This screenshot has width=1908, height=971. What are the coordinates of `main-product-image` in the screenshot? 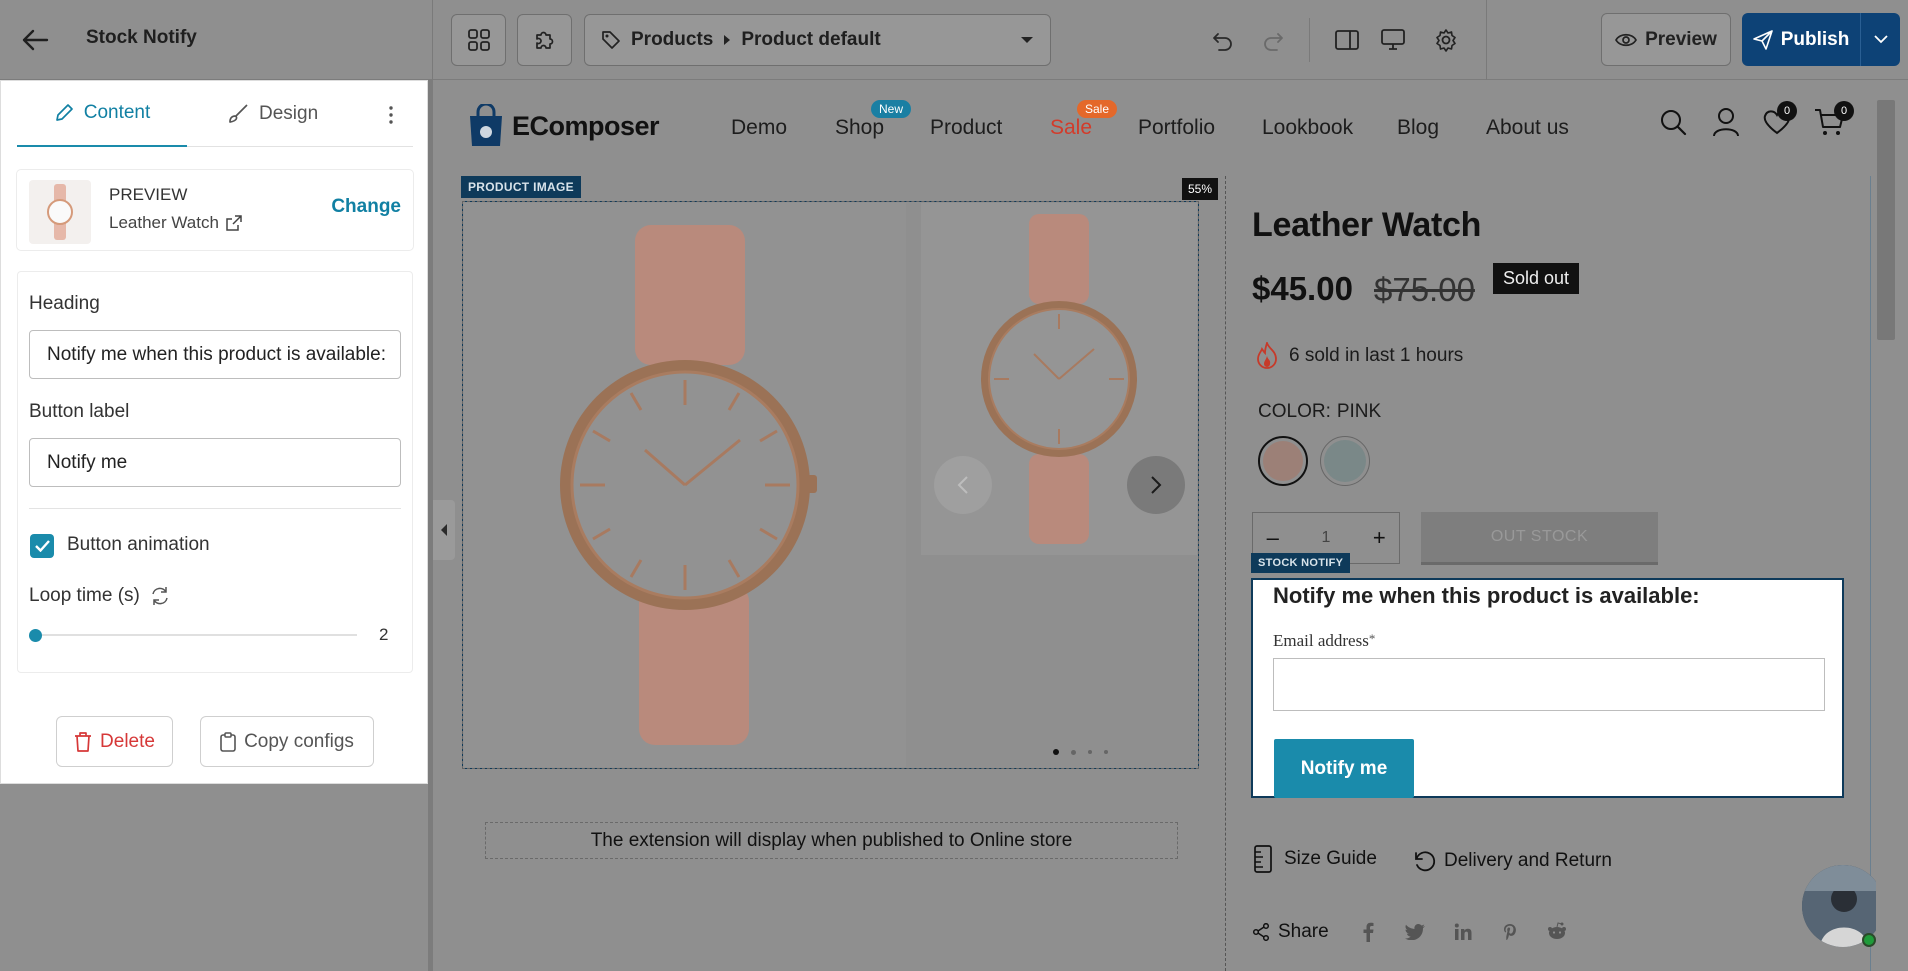 It's located at (685, 485).